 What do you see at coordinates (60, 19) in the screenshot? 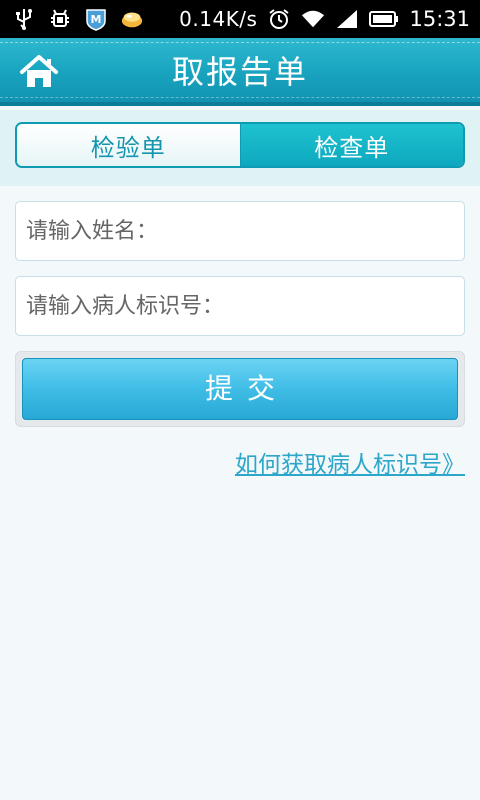
I see `android-debug-icon` at bounding box center [60, 19].